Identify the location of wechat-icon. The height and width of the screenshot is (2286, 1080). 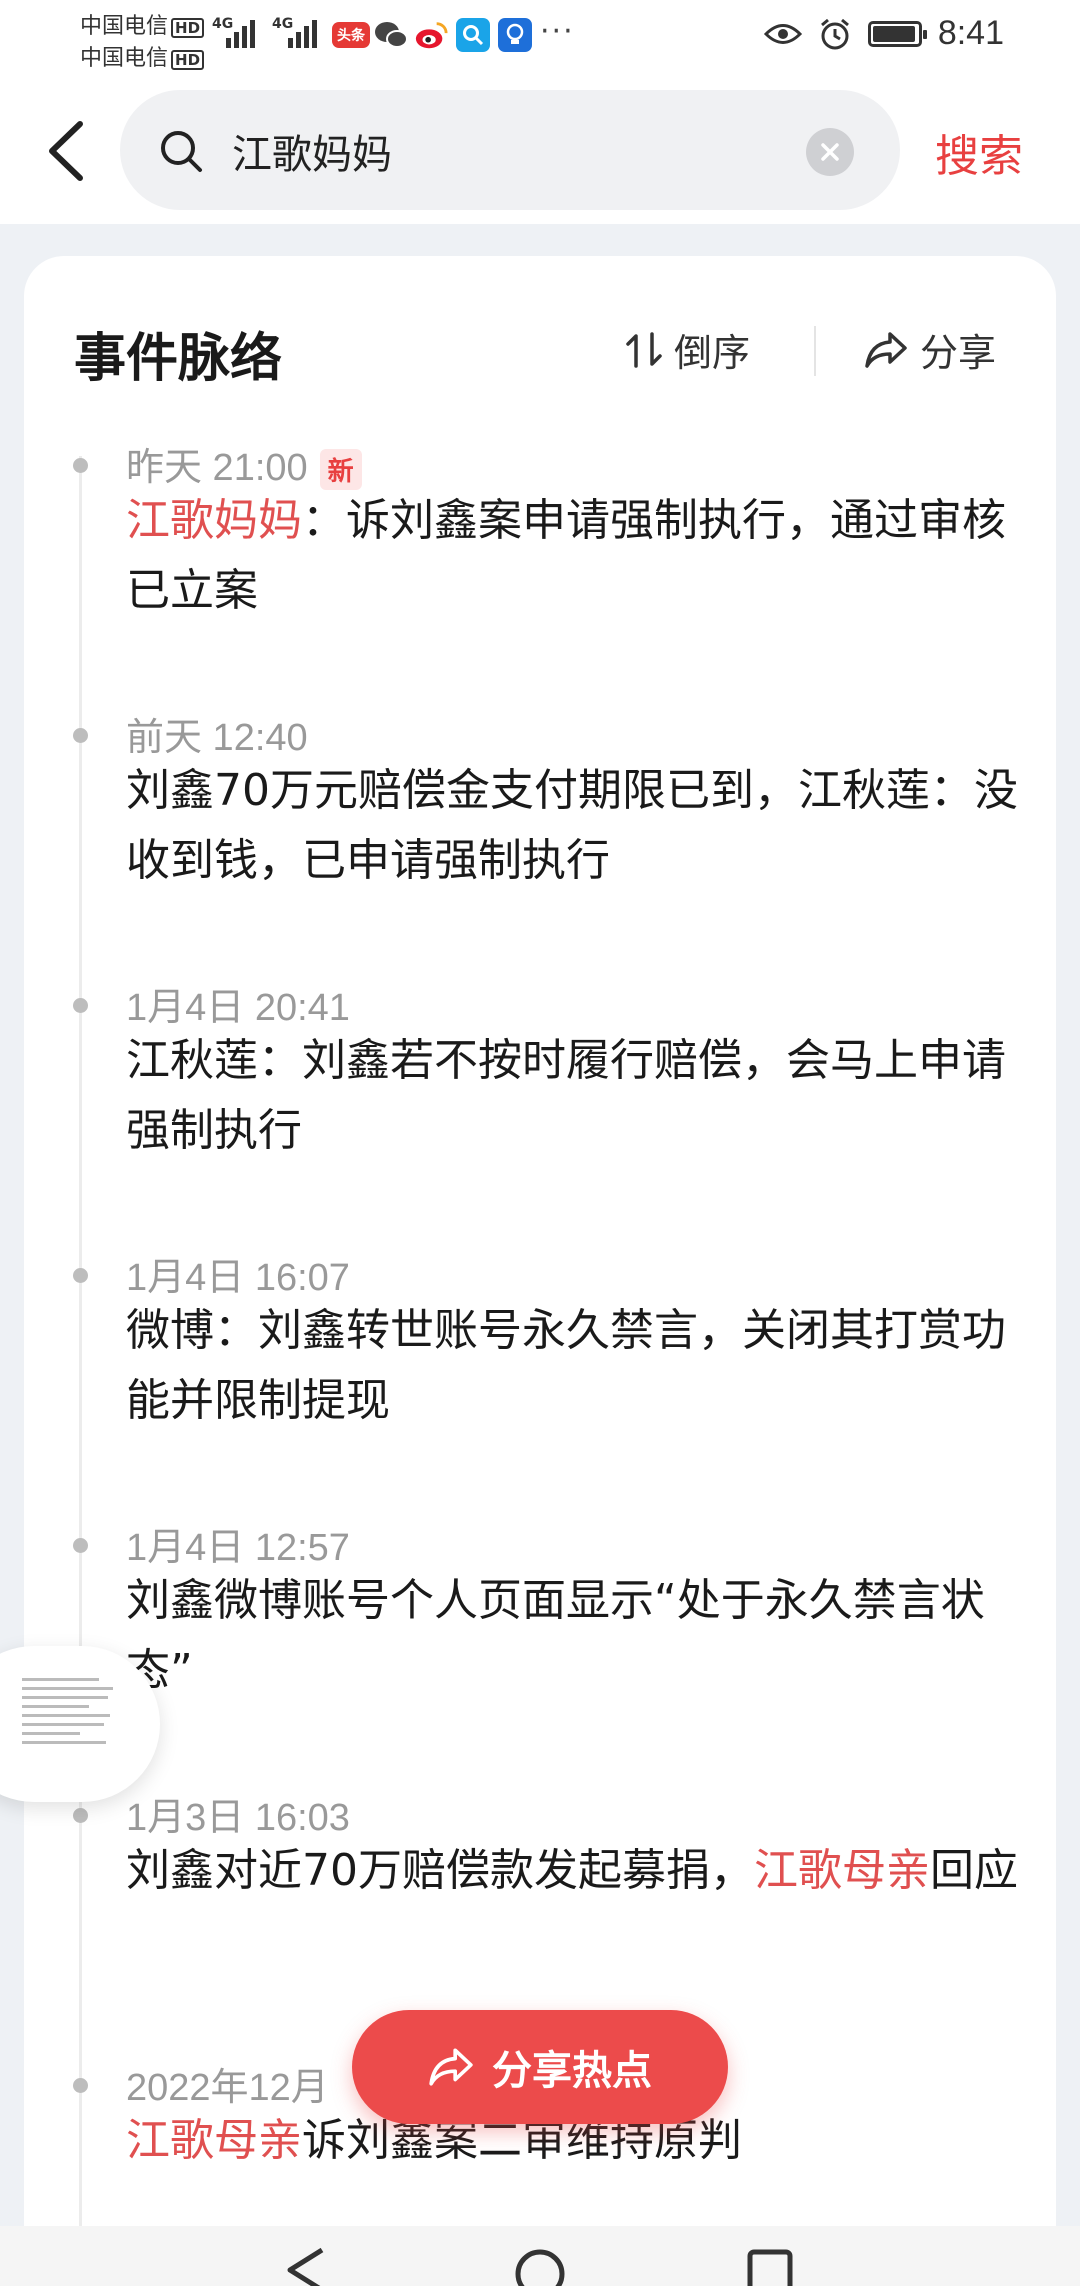
(391, 35).